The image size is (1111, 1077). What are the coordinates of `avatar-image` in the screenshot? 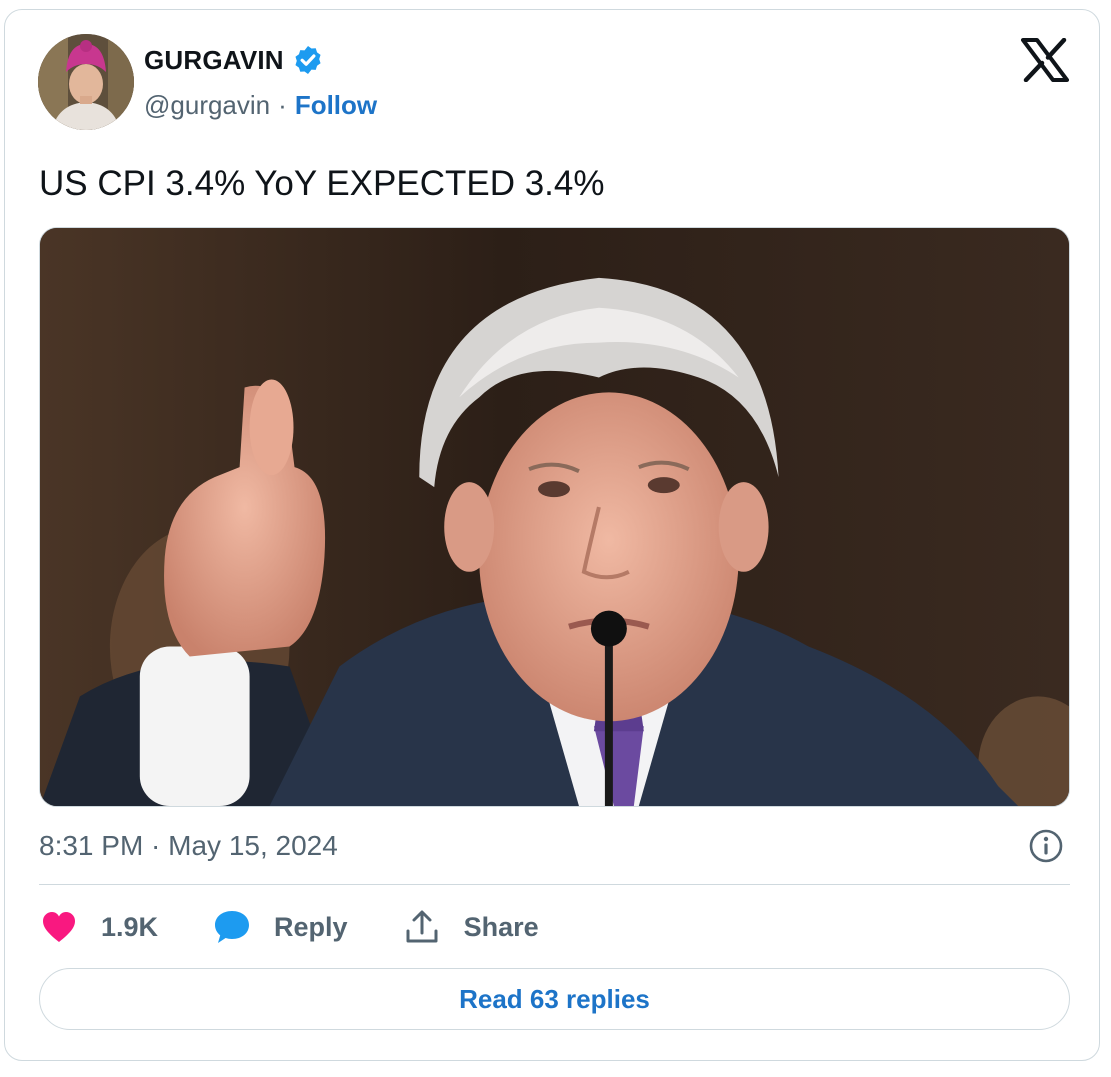 It's located at (86, 82).